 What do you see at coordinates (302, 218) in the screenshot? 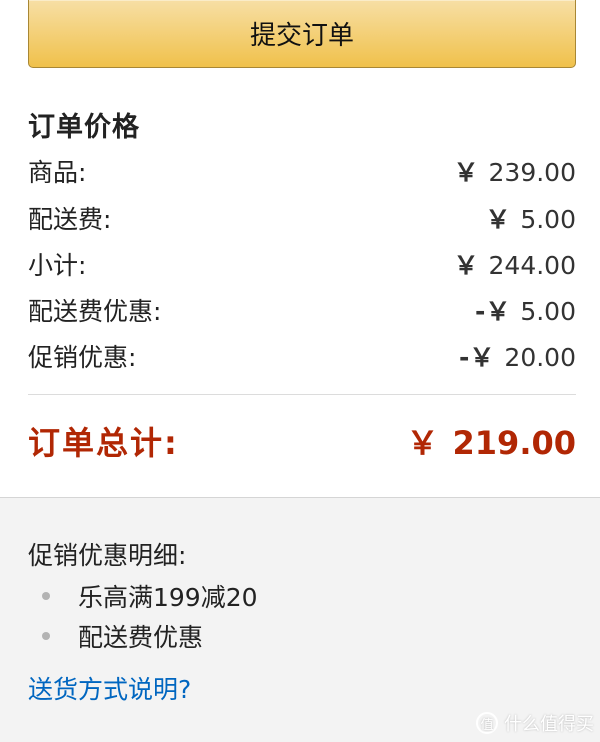
I see `line-row-shipping: 配送费: ￥ 5.00` at bounding box center [302, 218].